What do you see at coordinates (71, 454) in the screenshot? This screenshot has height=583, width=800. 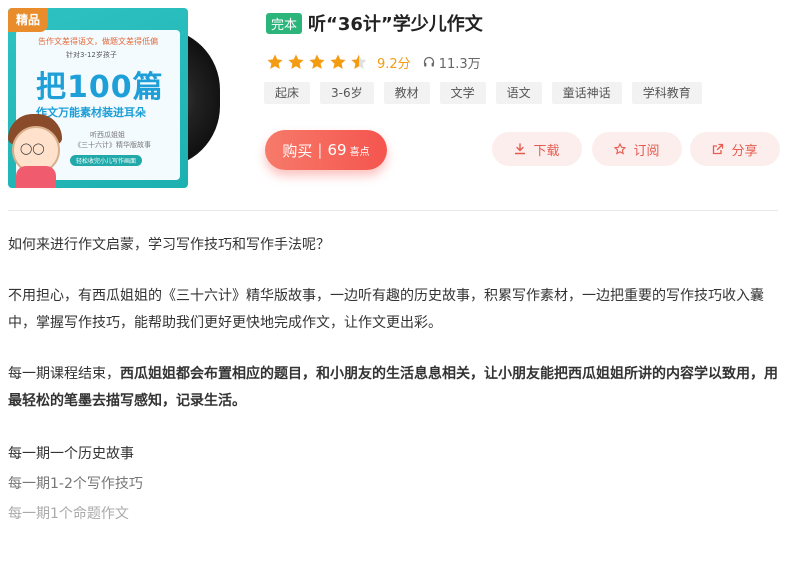 I see `feature-line: 每一期一个历史故事` at bounding box center [71, 454].